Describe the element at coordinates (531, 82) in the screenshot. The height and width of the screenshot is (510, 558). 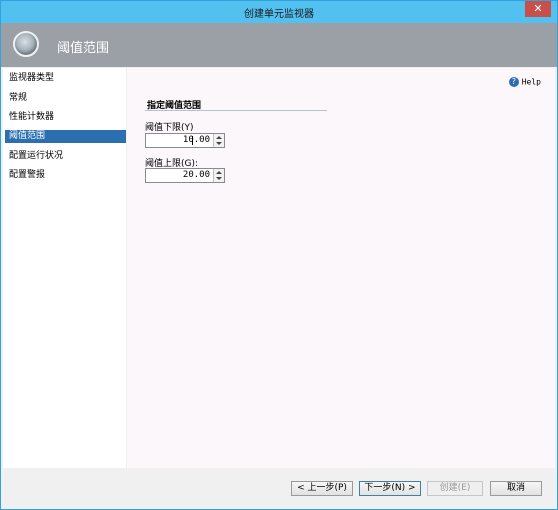
I see `help-label: Help` at that location.